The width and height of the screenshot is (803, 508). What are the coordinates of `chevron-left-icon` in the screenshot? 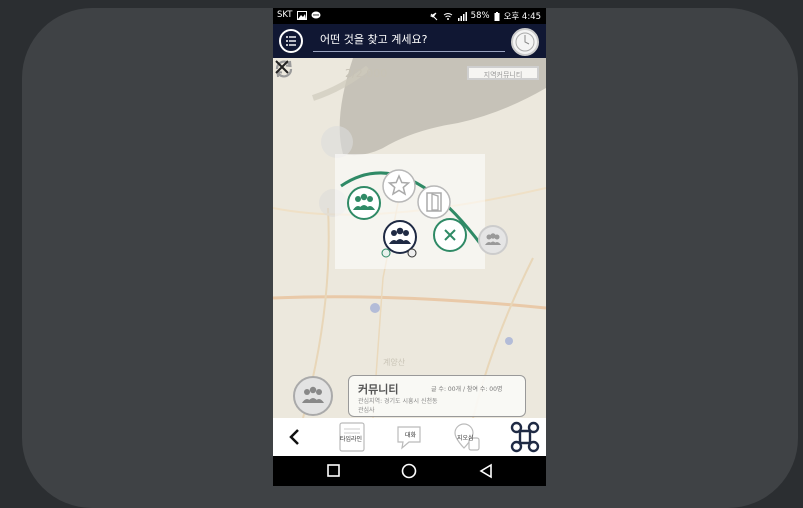 It's located at (294, 437).